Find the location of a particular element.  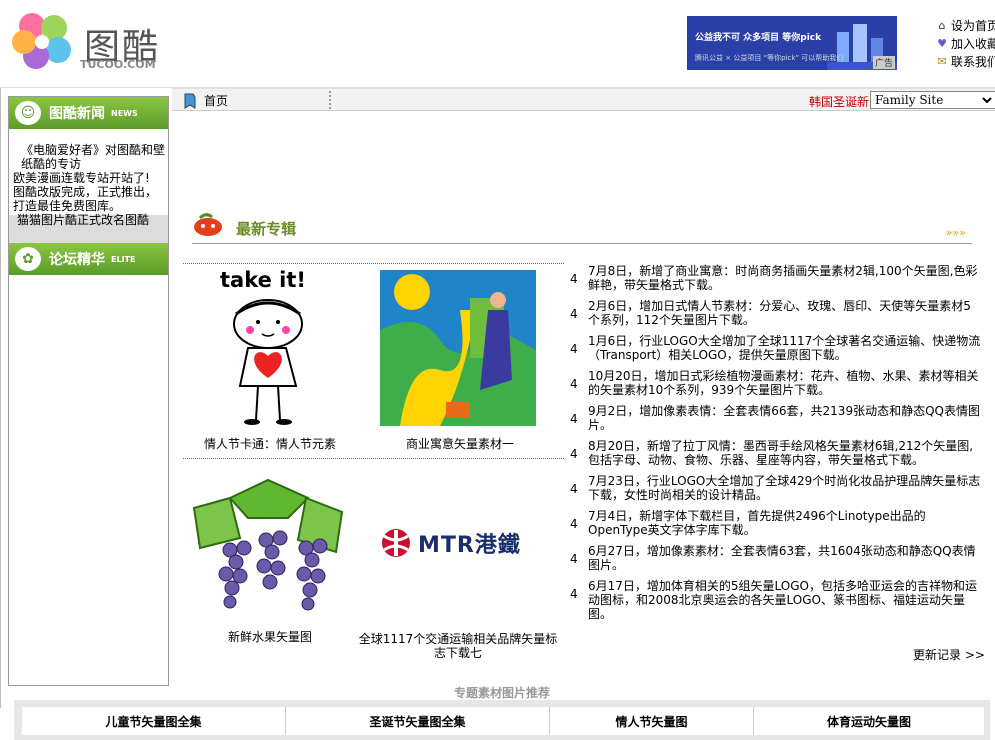

update-item: 4 9月2日，增加像素表情：全套表情66套，共2139张动态和静态QQ表情图片。 is located at coordinates (776, 418).